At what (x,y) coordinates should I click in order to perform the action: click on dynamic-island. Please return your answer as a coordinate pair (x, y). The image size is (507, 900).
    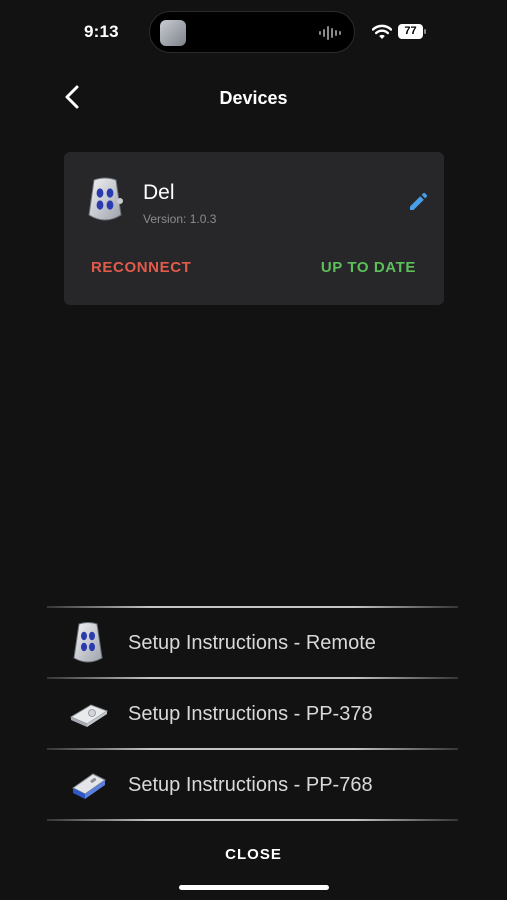
    Looking at the image, I should click on (252, 32).